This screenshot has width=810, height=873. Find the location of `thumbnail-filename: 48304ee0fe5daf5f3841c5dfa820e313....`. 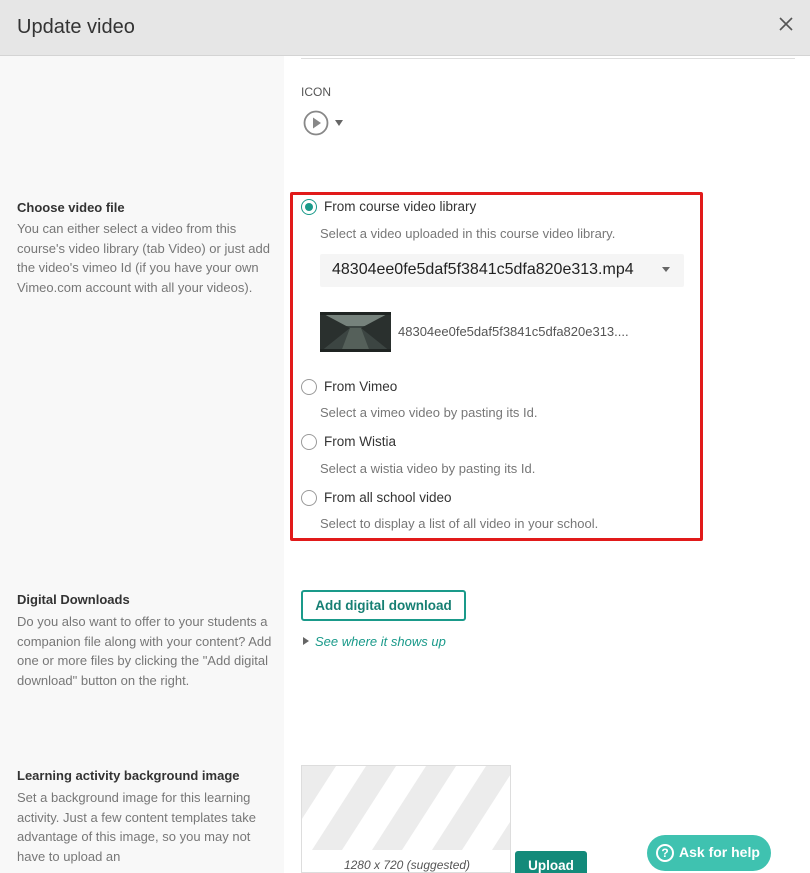

thumbnail-filename: 48304ee0fe5daf5f3841c5dfa820e313.... is located at coordinates (513, 331).